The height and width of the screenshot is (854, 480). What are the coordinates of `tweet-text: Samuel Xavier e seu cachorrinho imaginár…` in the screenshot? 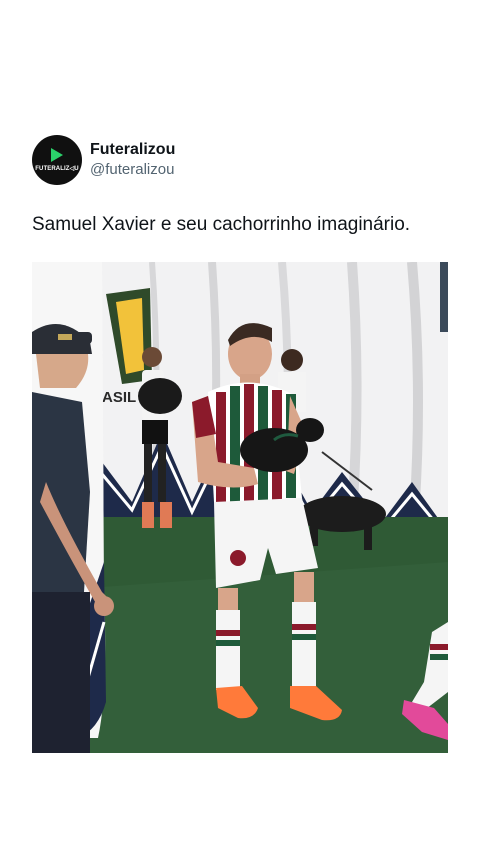 It's located at (221, 224).